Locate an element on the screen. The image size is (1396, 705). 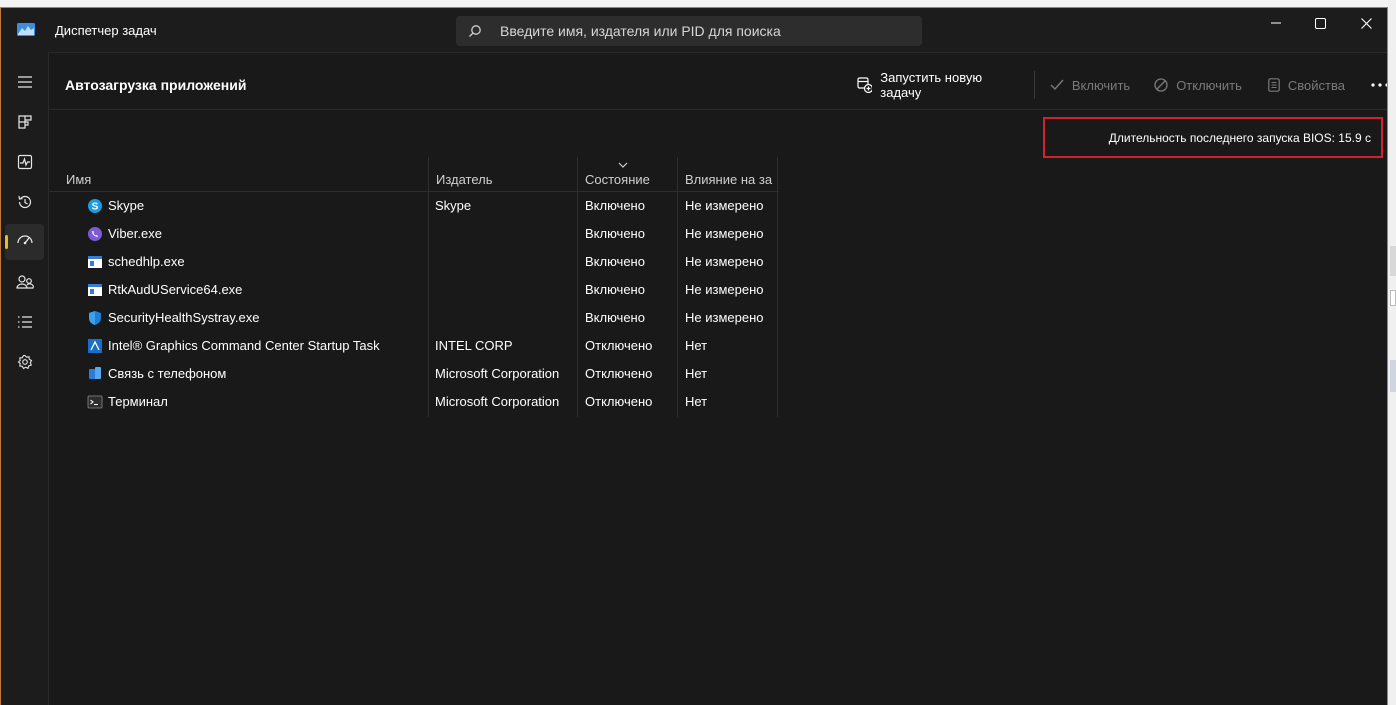
maximize-icon is located at coordinates (1320, 23).